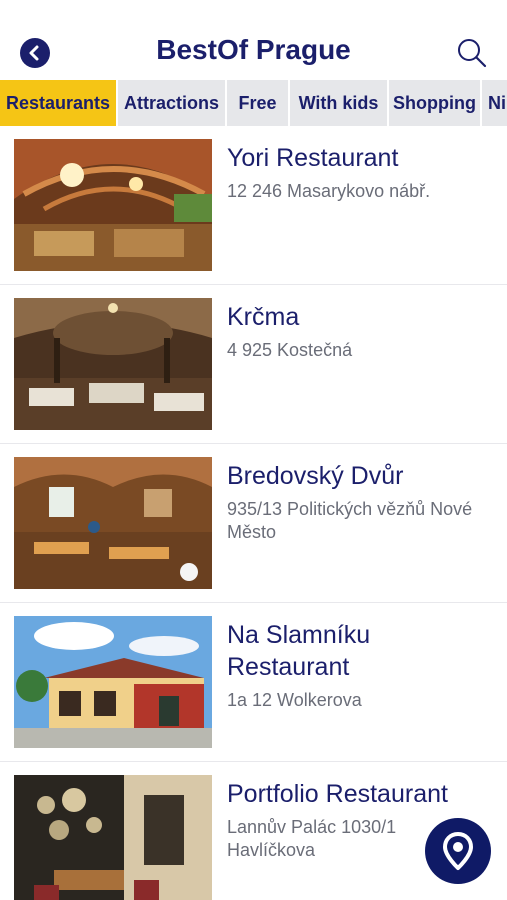 This screenshot has width=507, height=900. What do you see at coordinates (313, 158) in the screenshot?
I see `restaurant-name: Yori Restaurant` at bounding box center [313, 158].